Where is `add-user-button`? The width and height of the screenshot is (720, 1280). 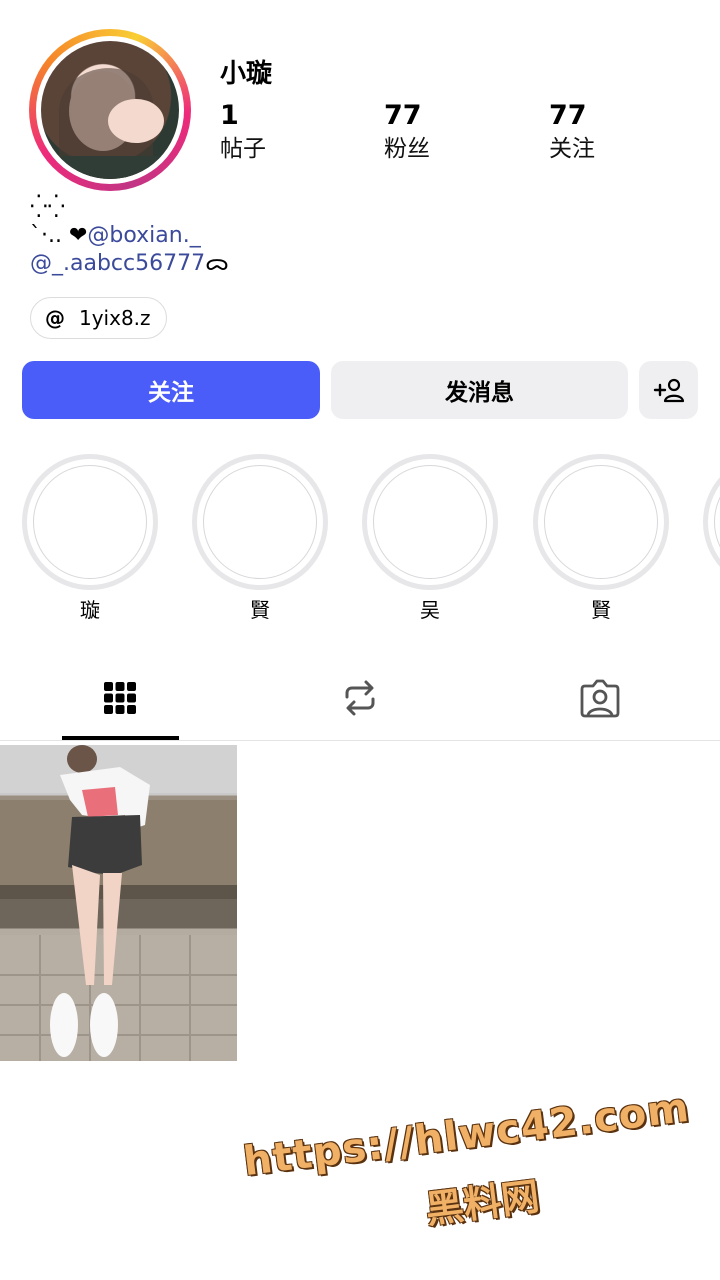
add-user-button is located at coordinates (668, 390).